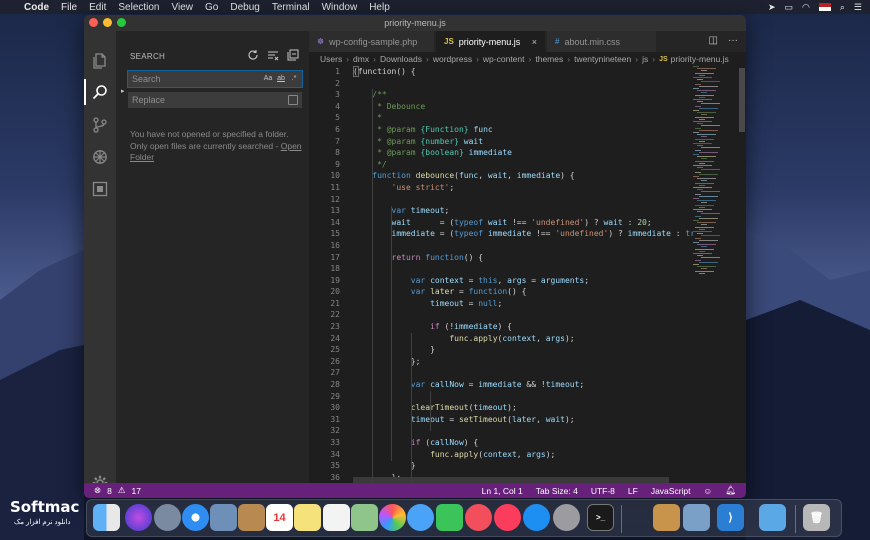  Describe the element at coordinates (293, 55) in the screenshot. I see `collapse-all-icon` at that location.